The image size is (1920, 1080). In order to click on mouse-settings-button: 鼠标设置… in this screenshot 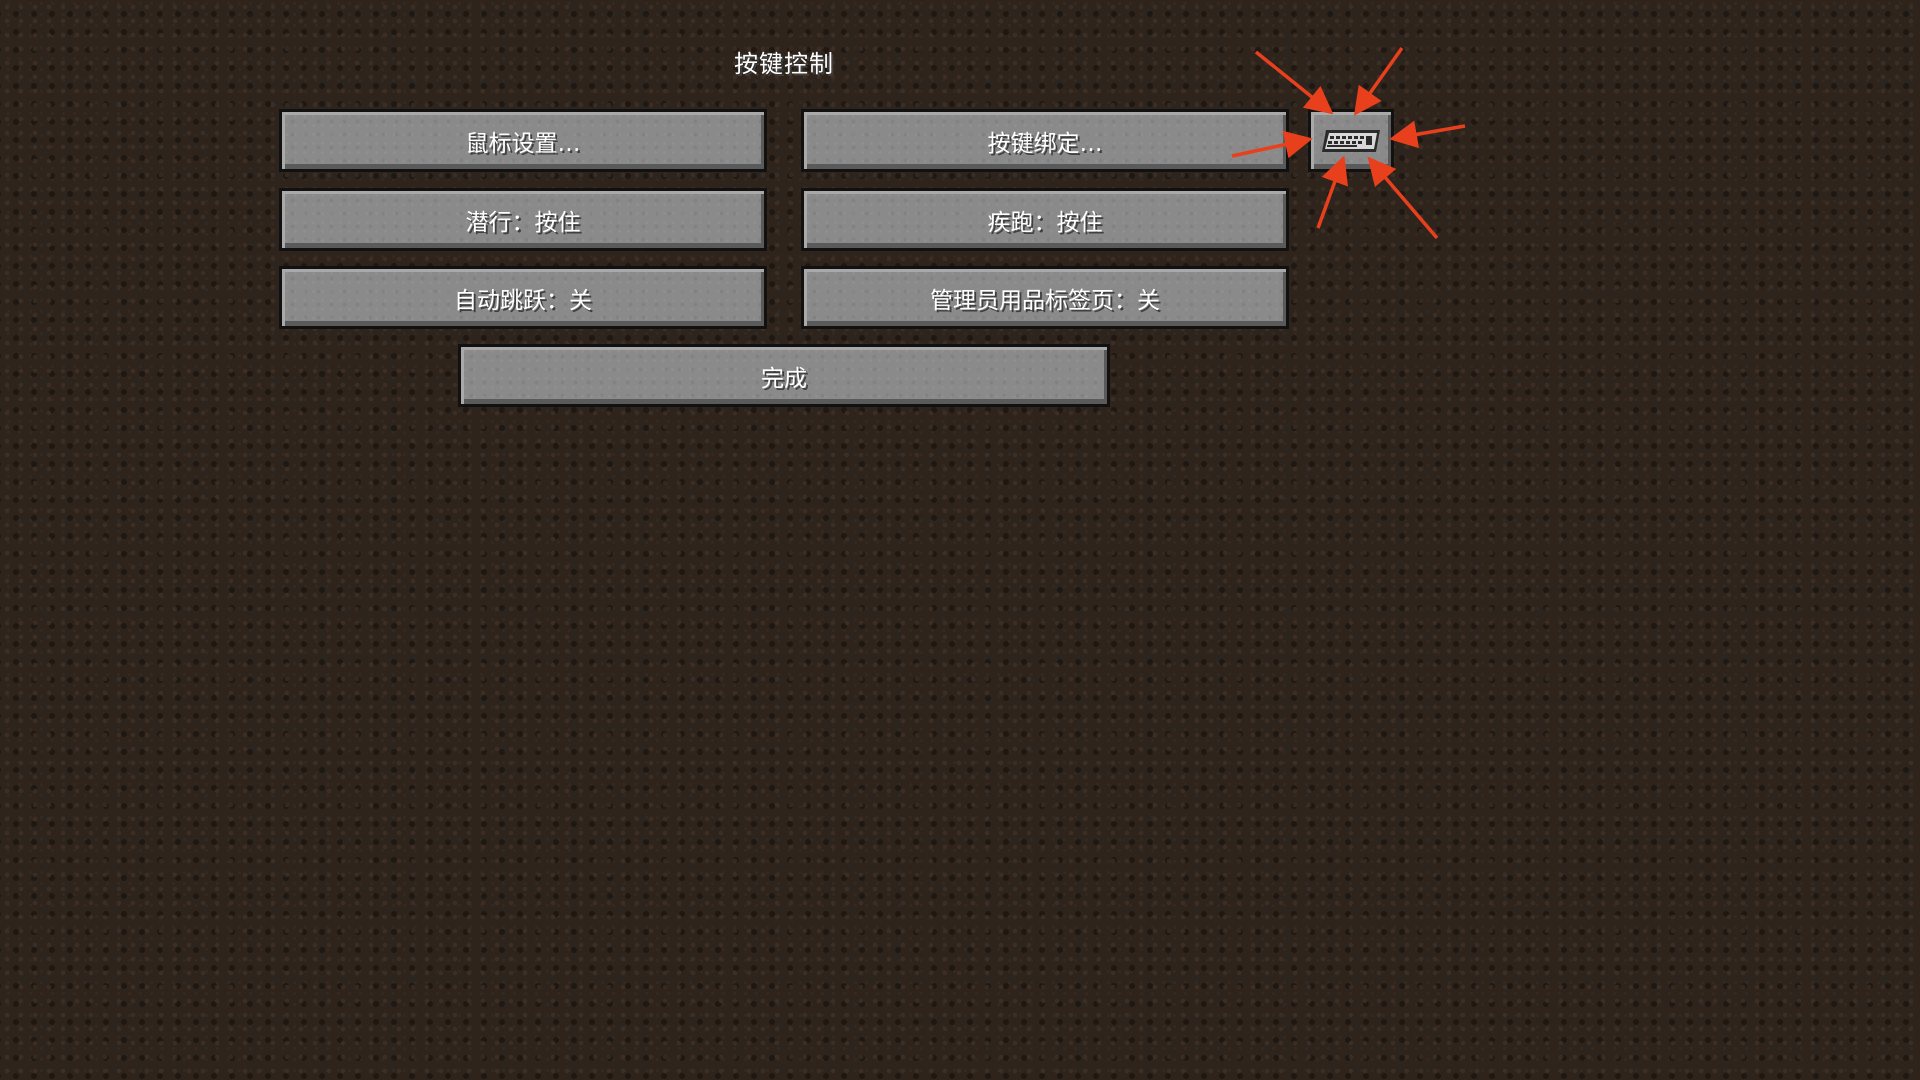, I will do `click(523, 140)`.